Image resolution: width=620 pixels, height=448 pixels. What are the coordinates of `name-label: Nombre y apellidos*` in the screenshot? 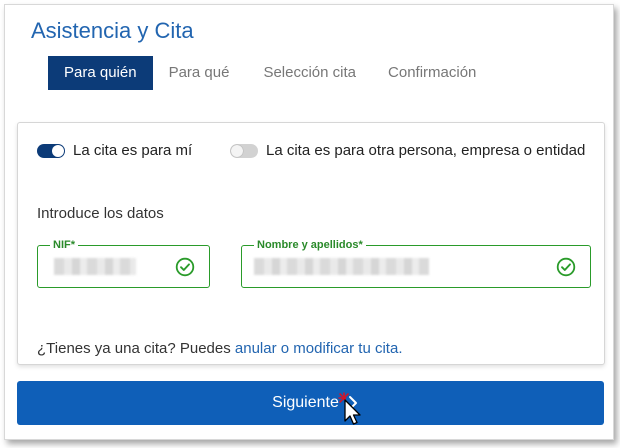 It's located at (310, 245).